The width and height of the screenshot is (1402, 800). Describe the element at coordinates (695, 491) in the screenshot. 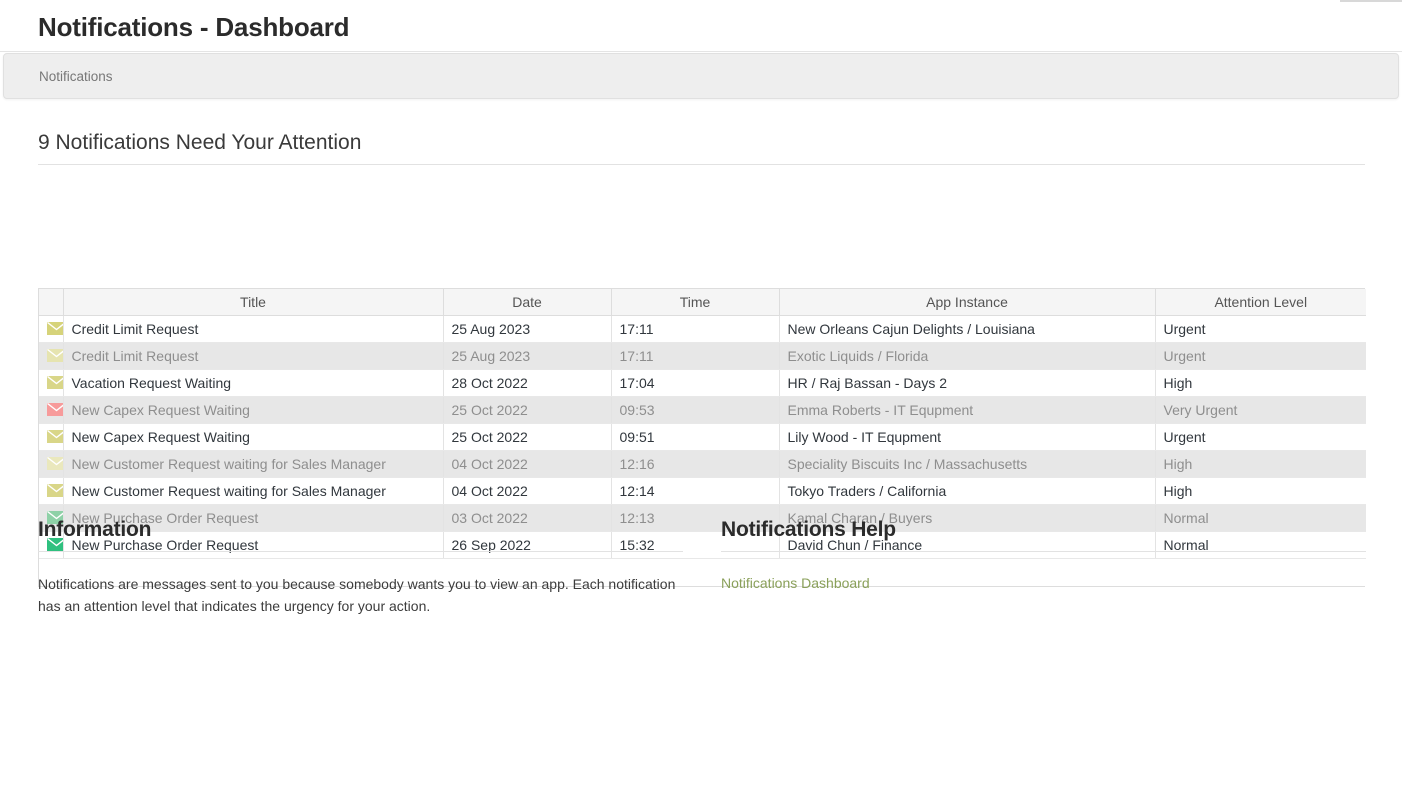

I see `cell-time: 12:14` at that location.